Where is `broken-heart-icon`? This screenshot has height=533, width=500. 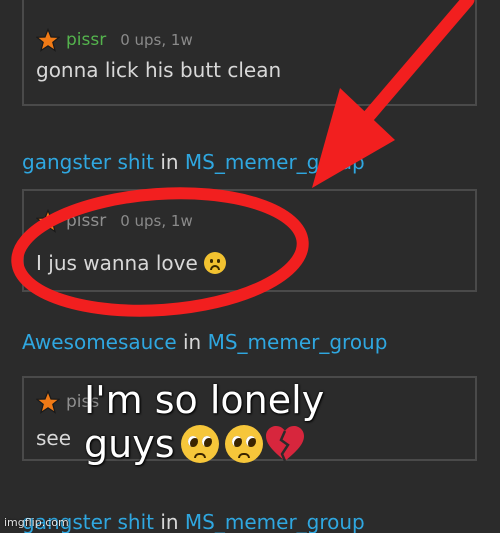 broken-heart-icon is located at coordinates (285, 444).